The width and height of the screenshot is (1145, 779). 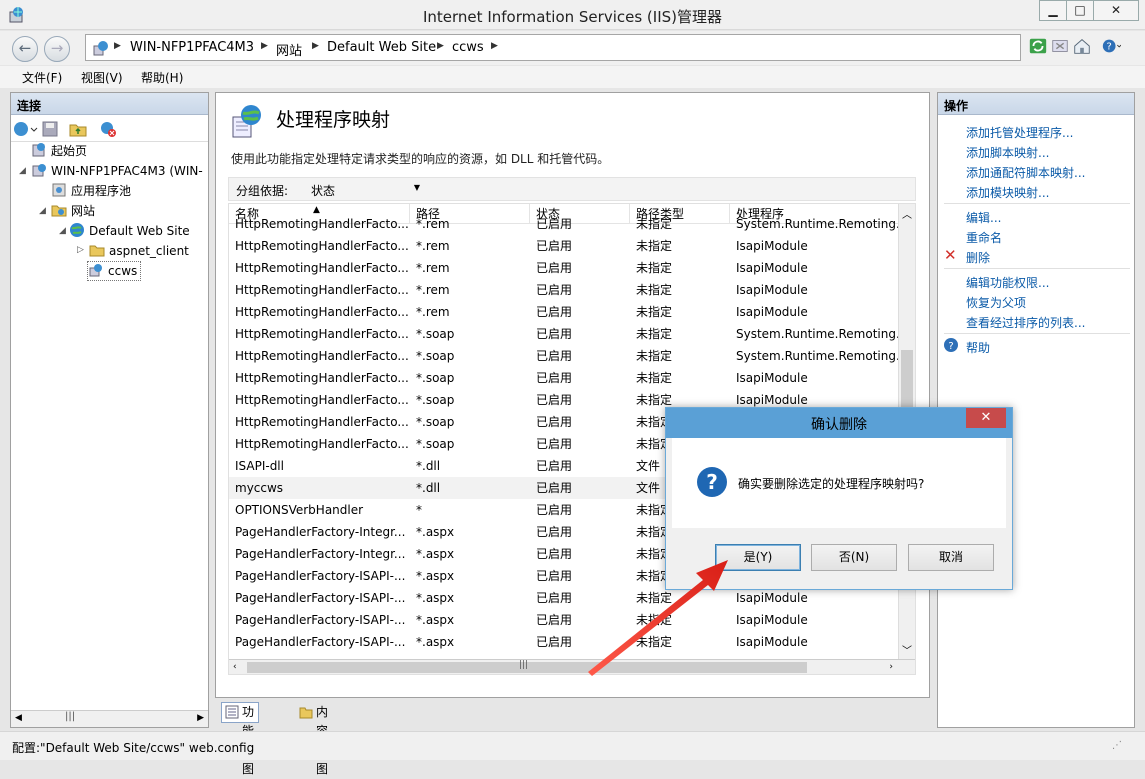 What do you see at coordinates (314, 739) in the screenshot?
I see `tab-content-view: 内容视图` at bounding box center [314, 739].